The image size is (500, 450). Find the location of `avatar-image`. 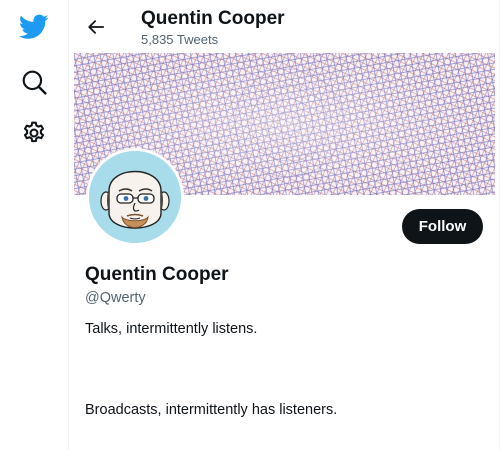

avatar-image is located at coordinates (135, 197).